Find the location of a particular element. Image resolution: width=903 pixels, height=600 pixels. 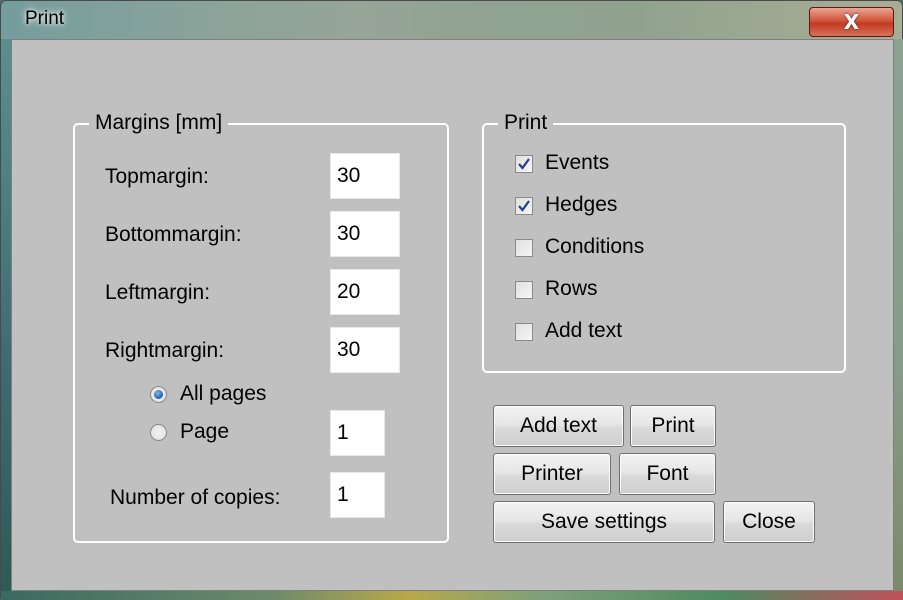

close-button: Close is located at coordinates (769, 522).